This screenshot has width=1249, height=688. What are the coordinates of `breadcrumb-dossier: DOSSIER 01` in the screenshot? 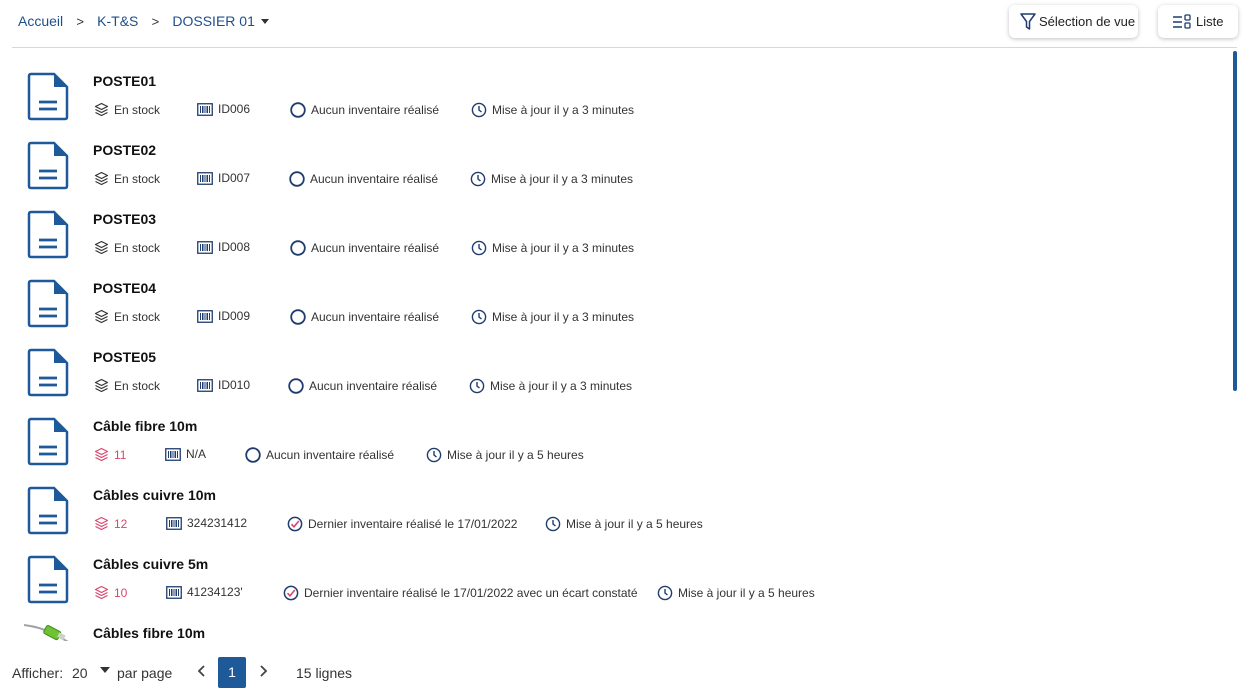 It's located at (213, 21).